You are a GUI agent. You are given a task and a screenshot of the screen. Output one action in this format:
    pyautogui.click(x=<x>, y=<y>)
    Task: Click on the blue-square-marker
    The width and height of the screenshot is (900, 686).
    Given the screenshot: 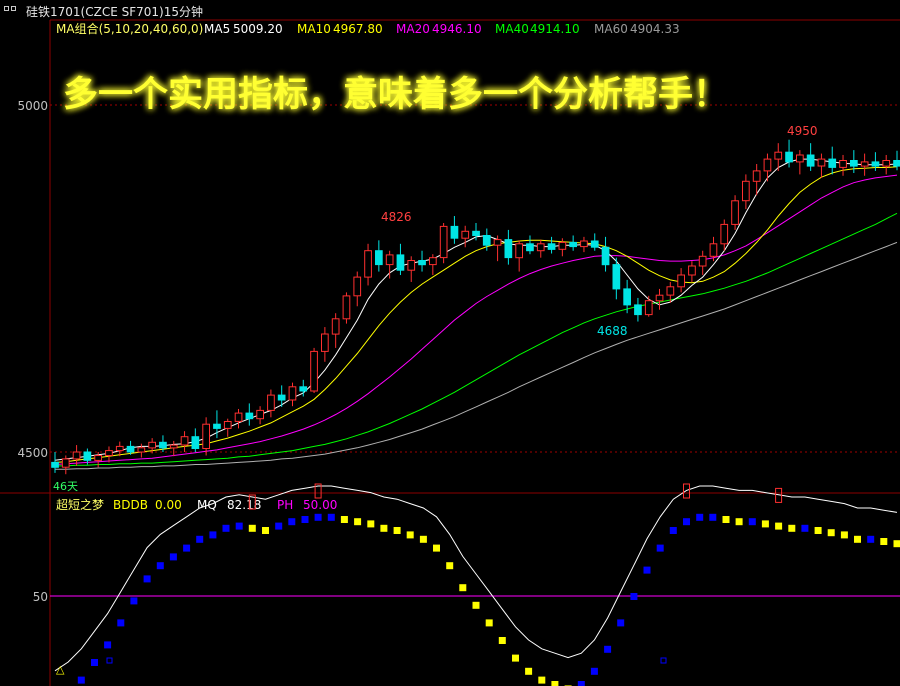 What is the action you would take?
    pyautogui.click(x=109, y=660)
    